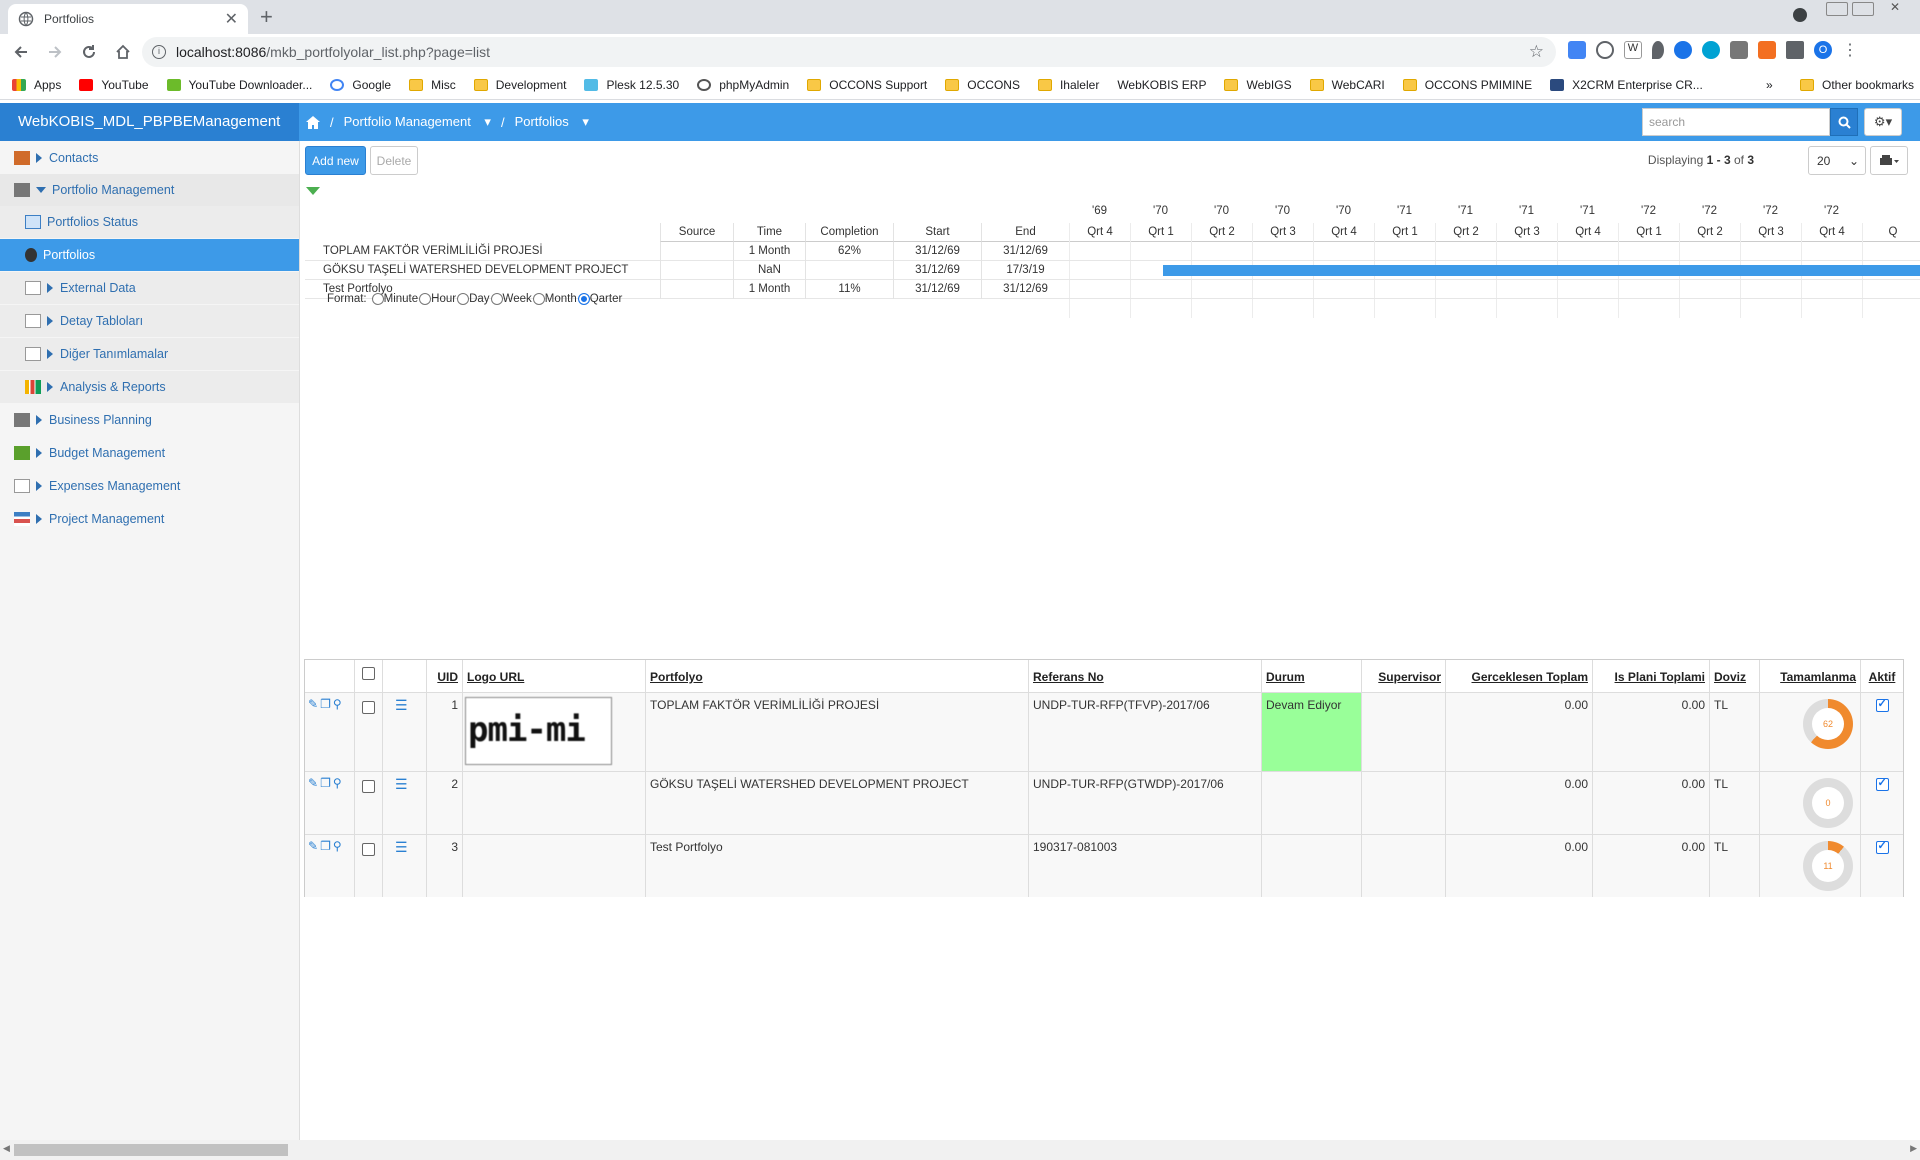 This screenshot has height=1160, width=1920. Describe the element at coordinates (313, 122) in the screenshot. I see `home-icon` at that location.